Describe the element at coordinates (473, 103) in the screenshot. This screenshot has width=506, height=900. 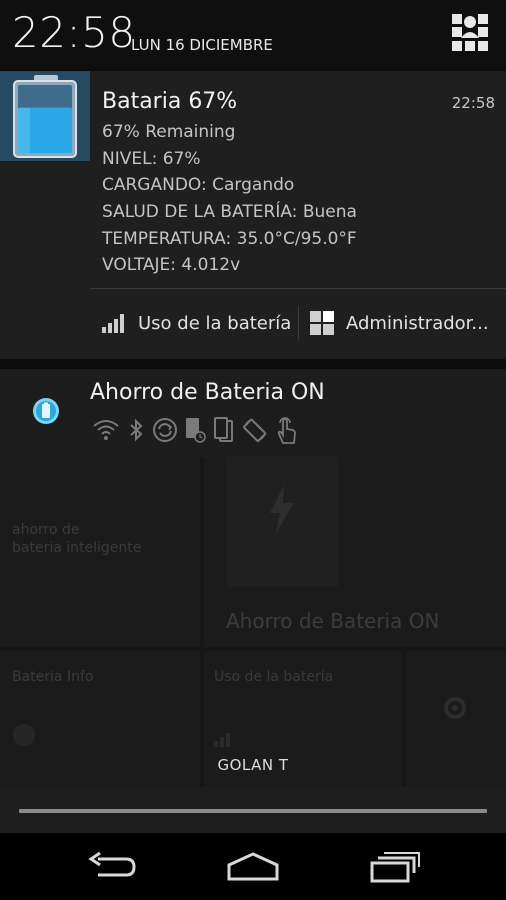
I see `notification-time: 22:58` at that location.